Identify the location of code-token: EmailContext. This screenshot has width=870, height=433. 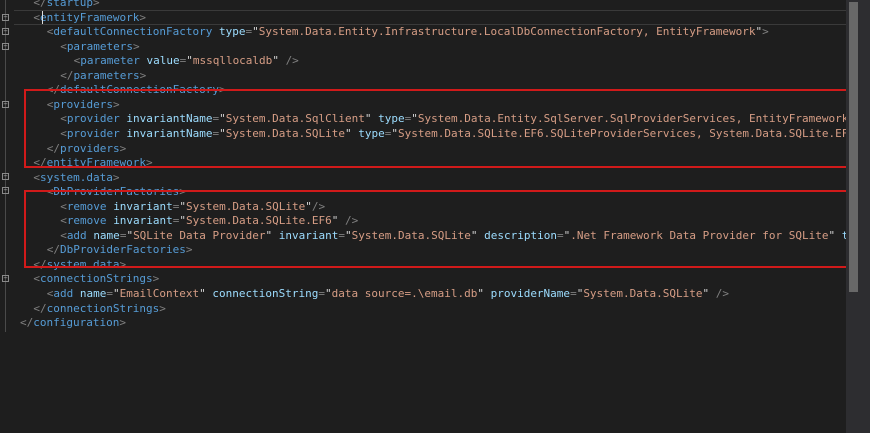
(159, 293).